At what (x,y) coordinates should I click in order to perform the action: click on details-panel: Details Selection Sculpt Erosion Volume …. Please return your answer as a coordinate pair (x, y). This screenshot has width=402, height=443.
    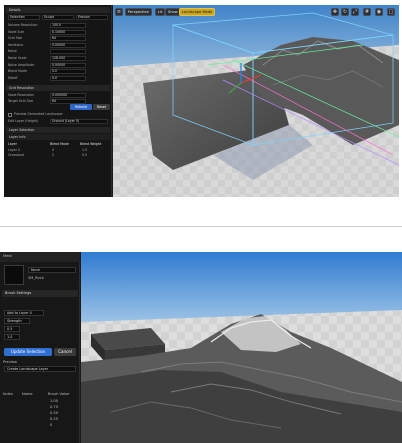
    Looking at the image, I should click on (58, 101).